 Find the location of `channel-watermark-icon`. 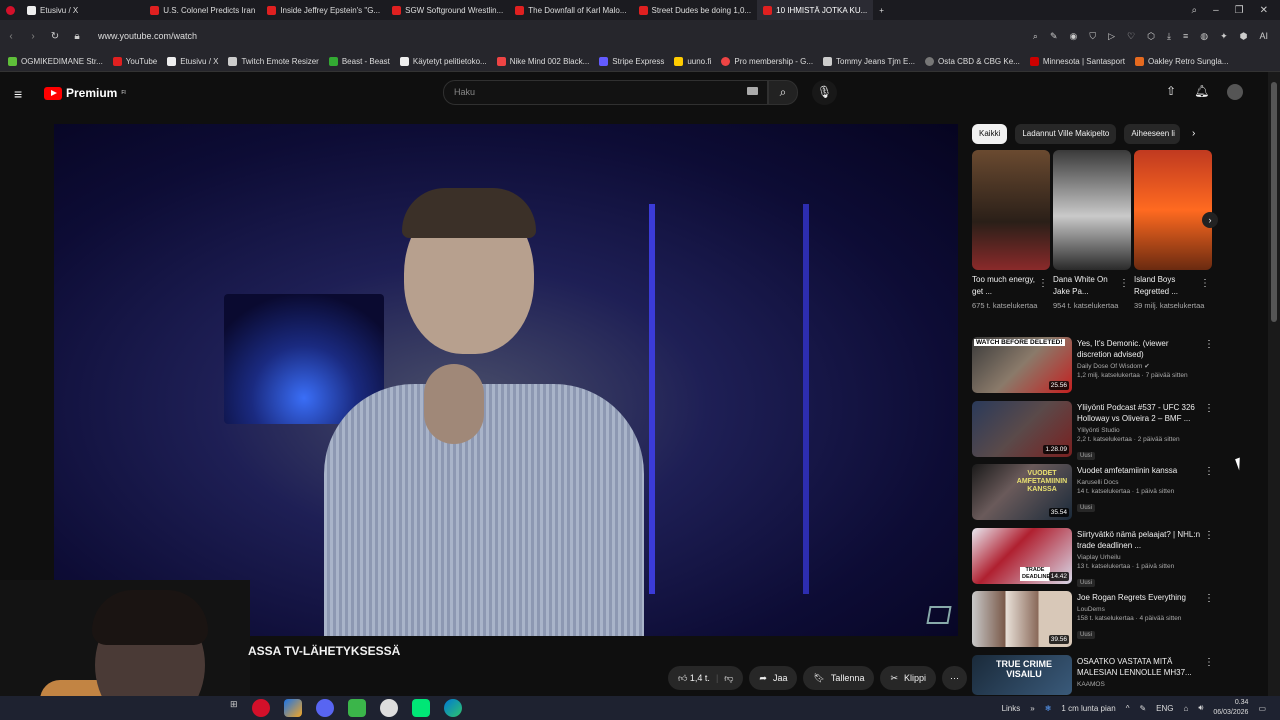

channel-watermark-icon is located at coordinates (939, 615).